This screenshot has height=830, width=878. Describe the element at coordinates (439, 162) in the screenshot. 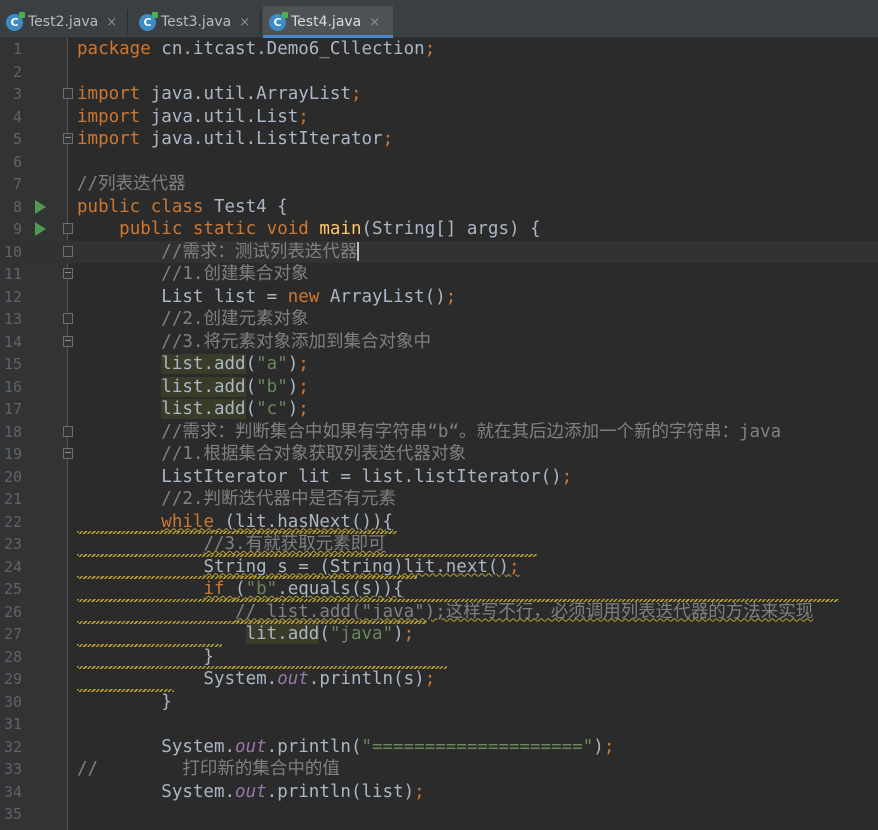

I see `code-line: 6` at that location.